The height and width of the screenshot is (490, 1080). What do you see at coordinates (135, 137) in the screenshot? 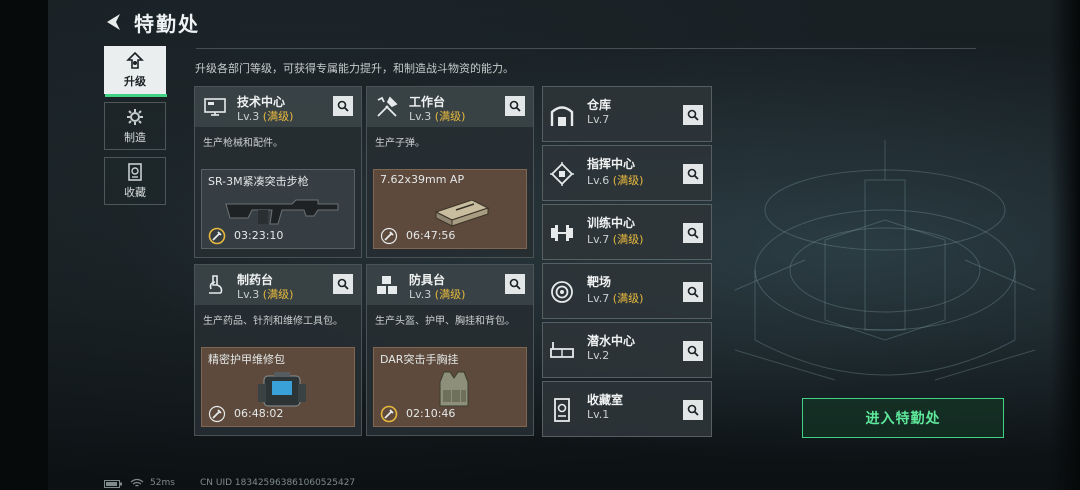
I see `nav-tab-craft-label: 制造` at bounding box center [135, 137].